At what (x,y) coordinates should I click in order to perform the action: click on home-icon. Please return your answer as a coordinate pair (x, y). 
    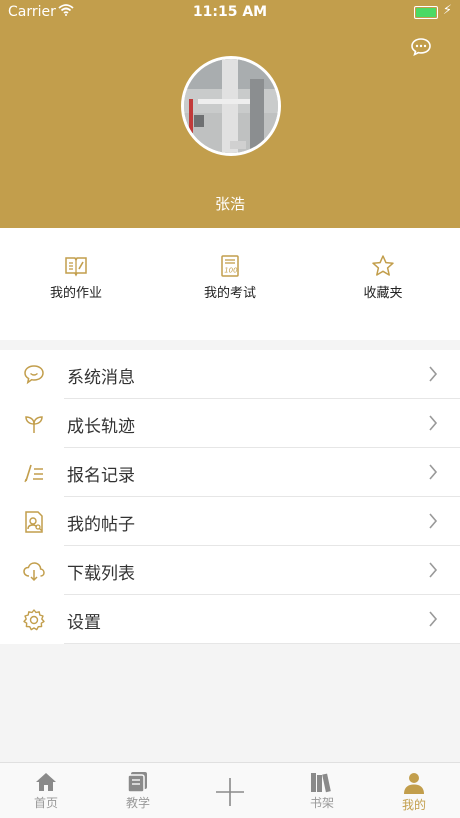
    Looking at the image, I should click on (46, 782).